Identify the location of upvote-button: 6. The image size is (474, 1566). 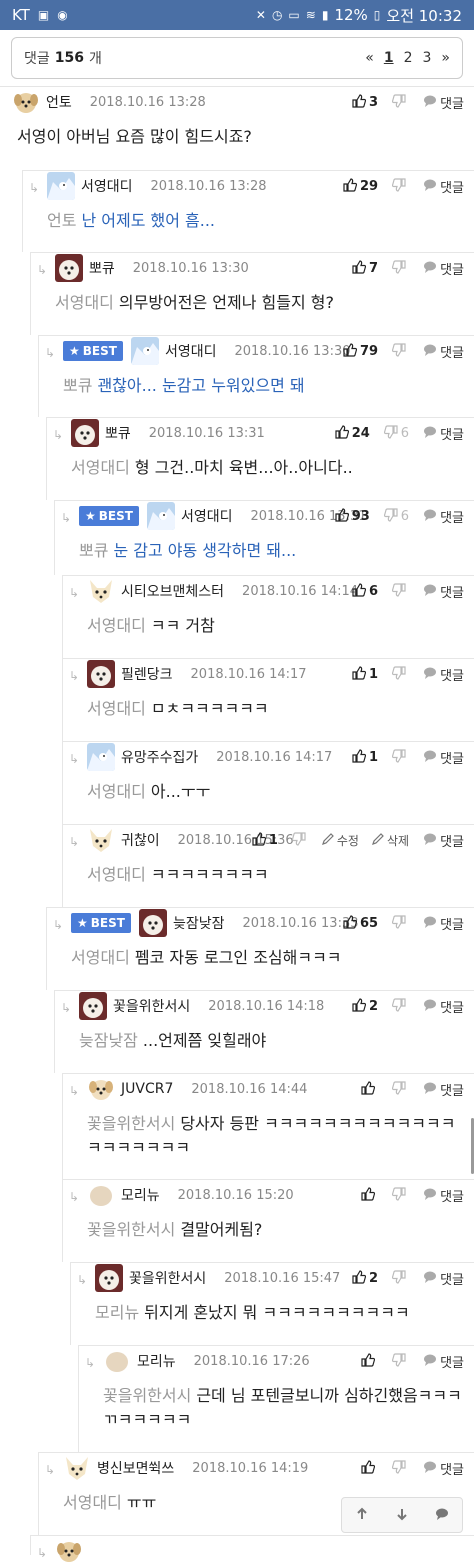
(365, 591).